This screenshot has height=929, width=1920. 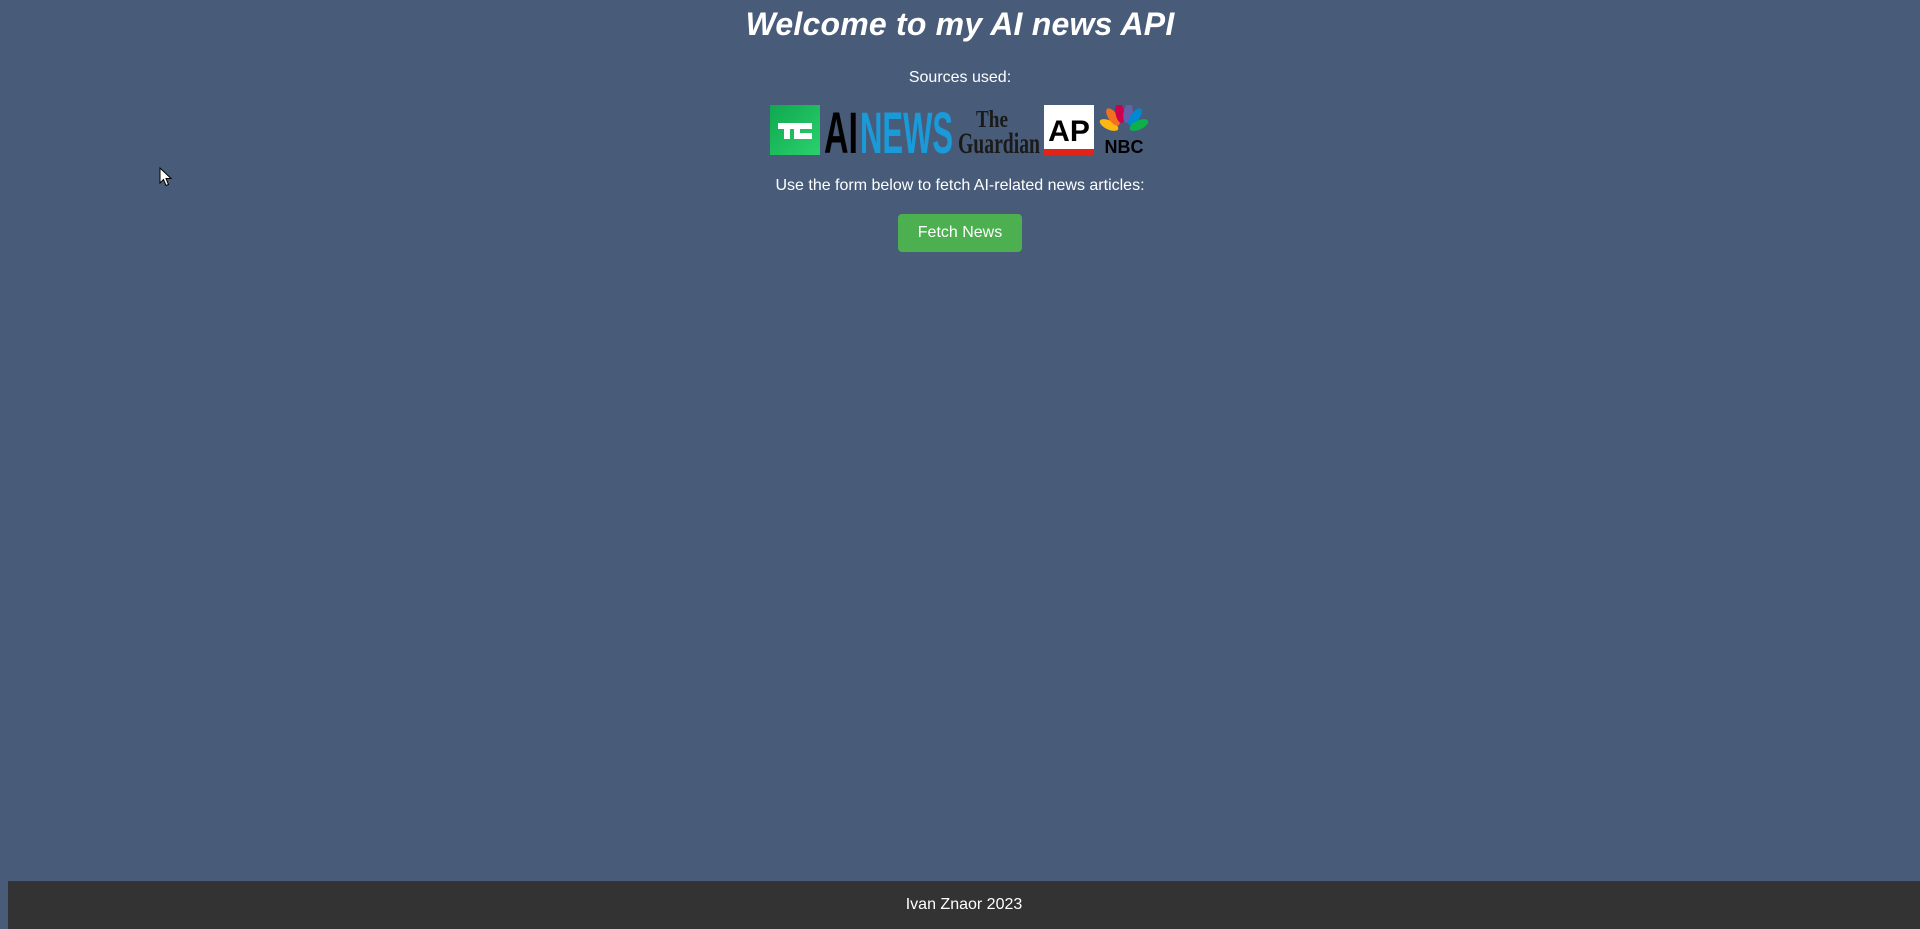 What do you see at coordinates (795, 130) in the screenshot?
I see `techcrunch-logo-icon` at bounding box center [795, 130].